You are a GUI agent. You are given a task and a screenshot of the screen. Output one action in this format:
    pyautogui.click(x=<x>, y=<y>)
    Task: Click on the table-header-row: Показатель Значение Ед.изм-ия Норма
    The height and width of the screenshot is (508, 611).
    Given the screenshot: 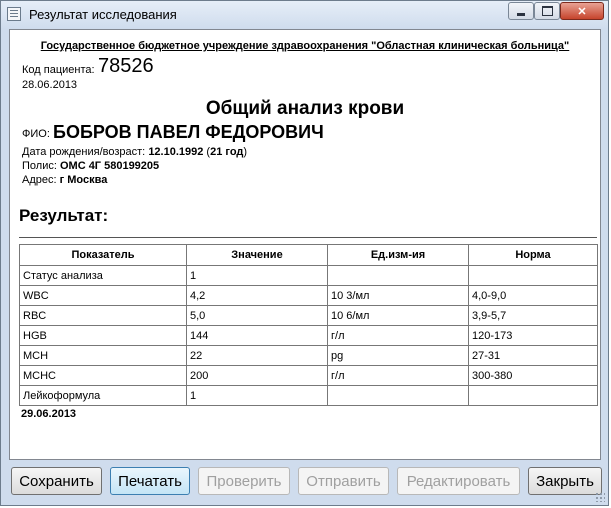 What is the action you would take?
    pyautogui.click(x=309, y=255)
    